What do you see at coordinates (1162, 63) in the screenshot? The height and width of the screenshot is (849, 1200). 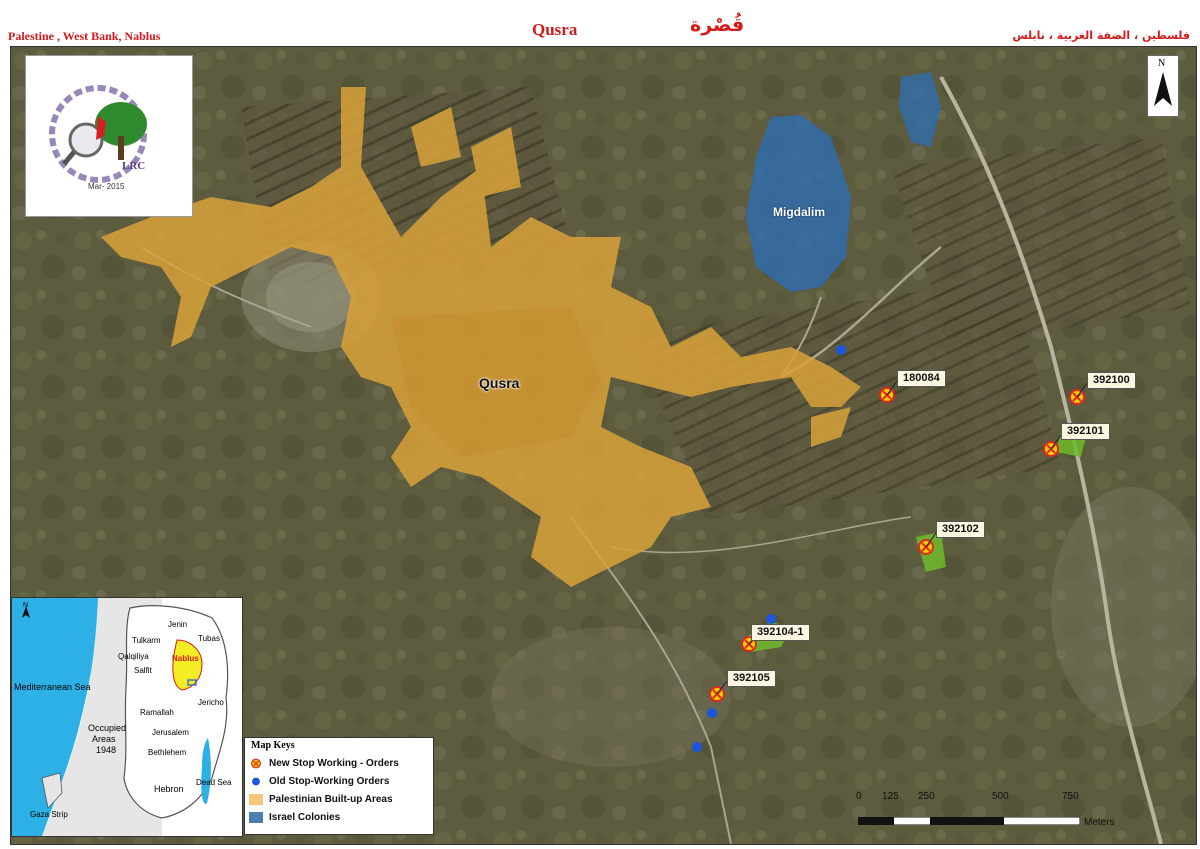 I see `north-letter: N` at bounding box center [1162, 63].